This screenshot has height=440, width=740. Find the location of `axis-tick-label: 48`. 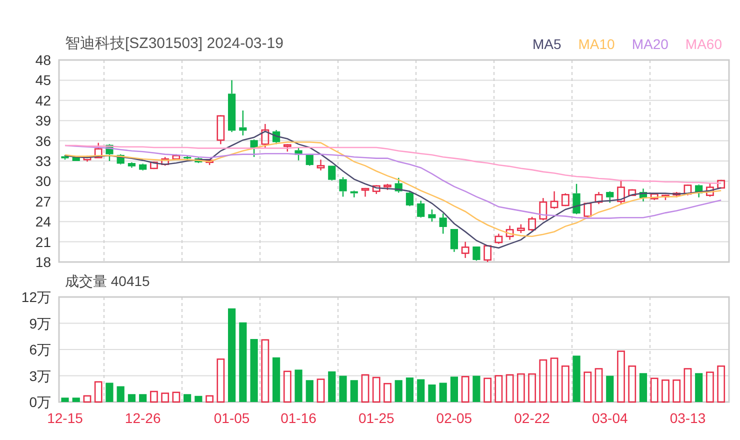

axis-tick-label: 48 is located at coordinates (43, 61).